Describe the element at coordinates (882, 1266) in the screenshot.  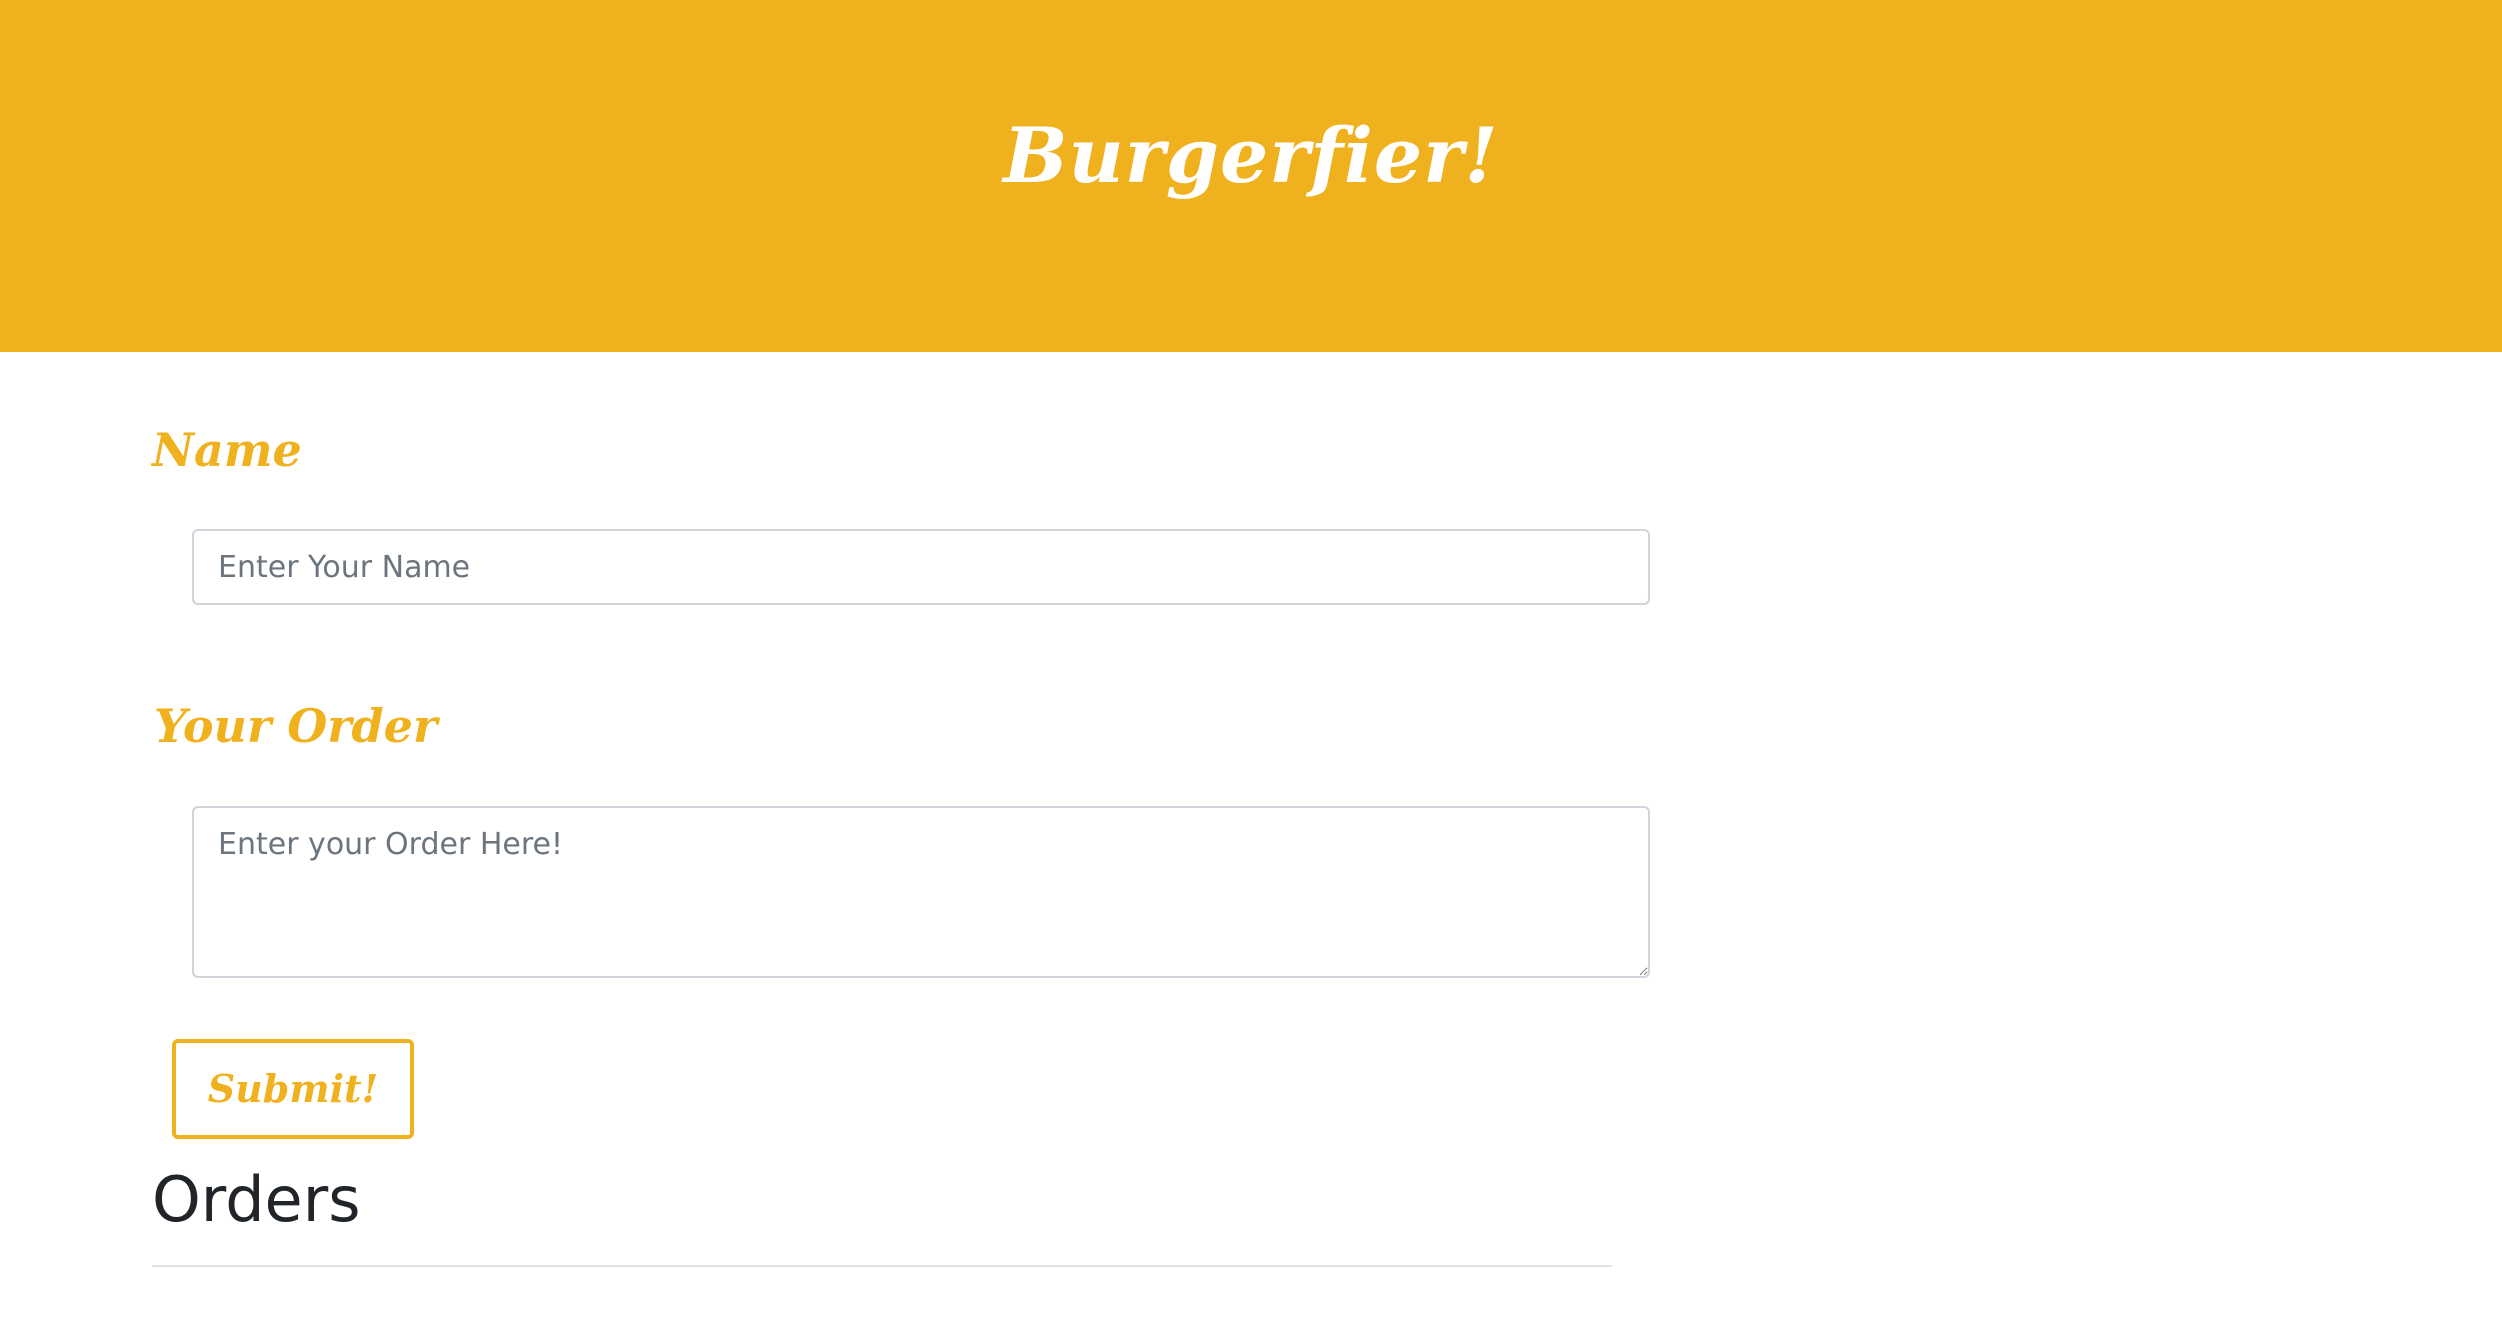
I see `orders-divider` at that location.